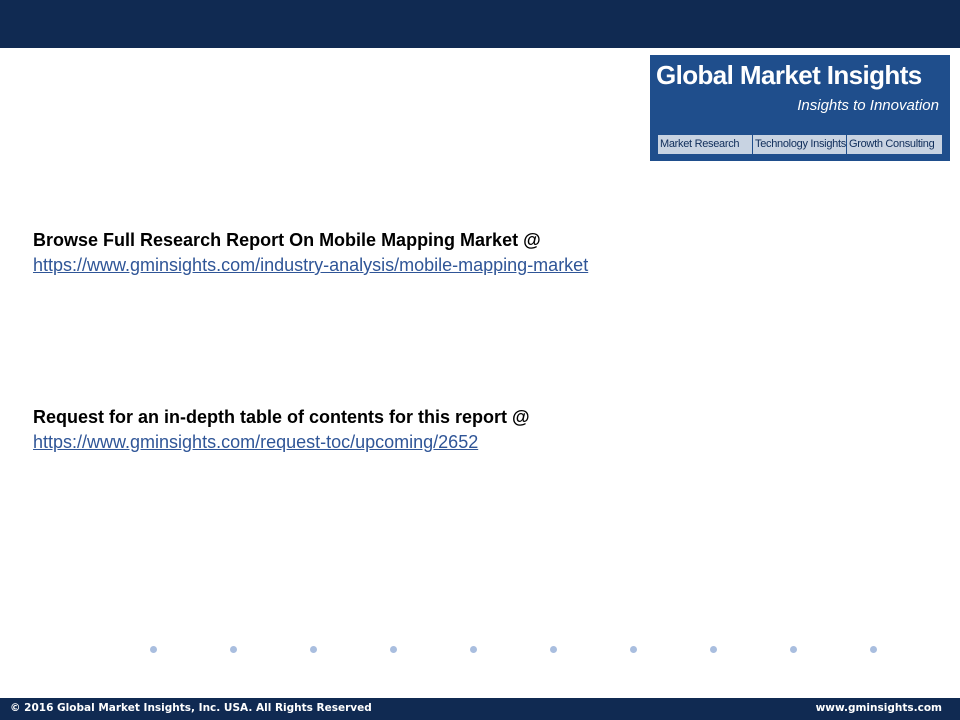 This screenshot has height=720, width=960. I want to click on logo-service-market-research: Market Research, so click(705, 144).